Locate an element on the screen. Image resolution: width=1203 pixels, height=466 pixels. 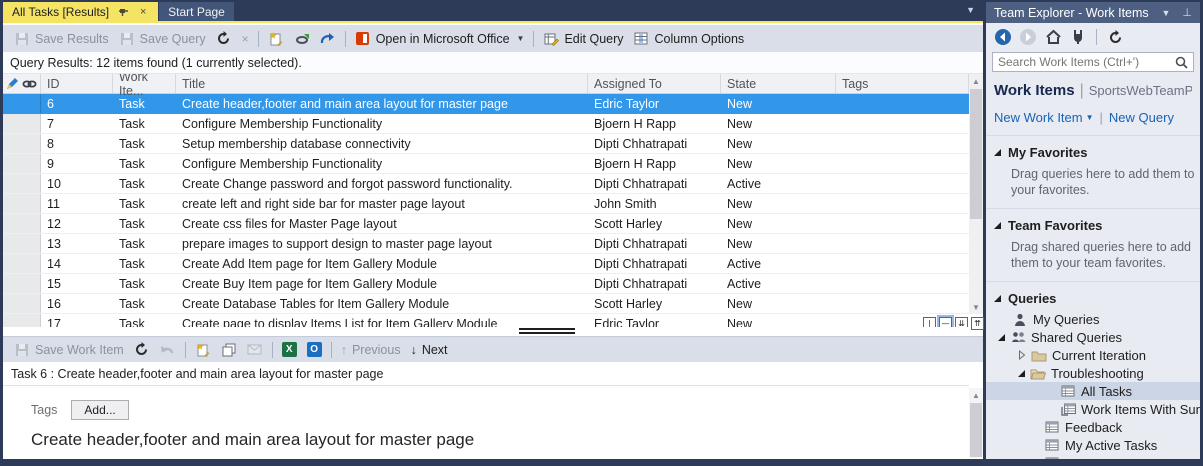
pin-icon: ⊥ is located at coordinates (1187, 12).